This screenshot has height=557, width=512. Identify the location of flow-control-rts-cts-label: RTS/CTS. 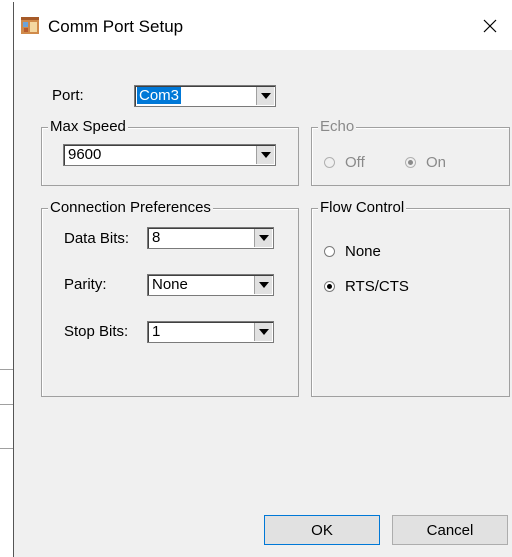
(377, 286).